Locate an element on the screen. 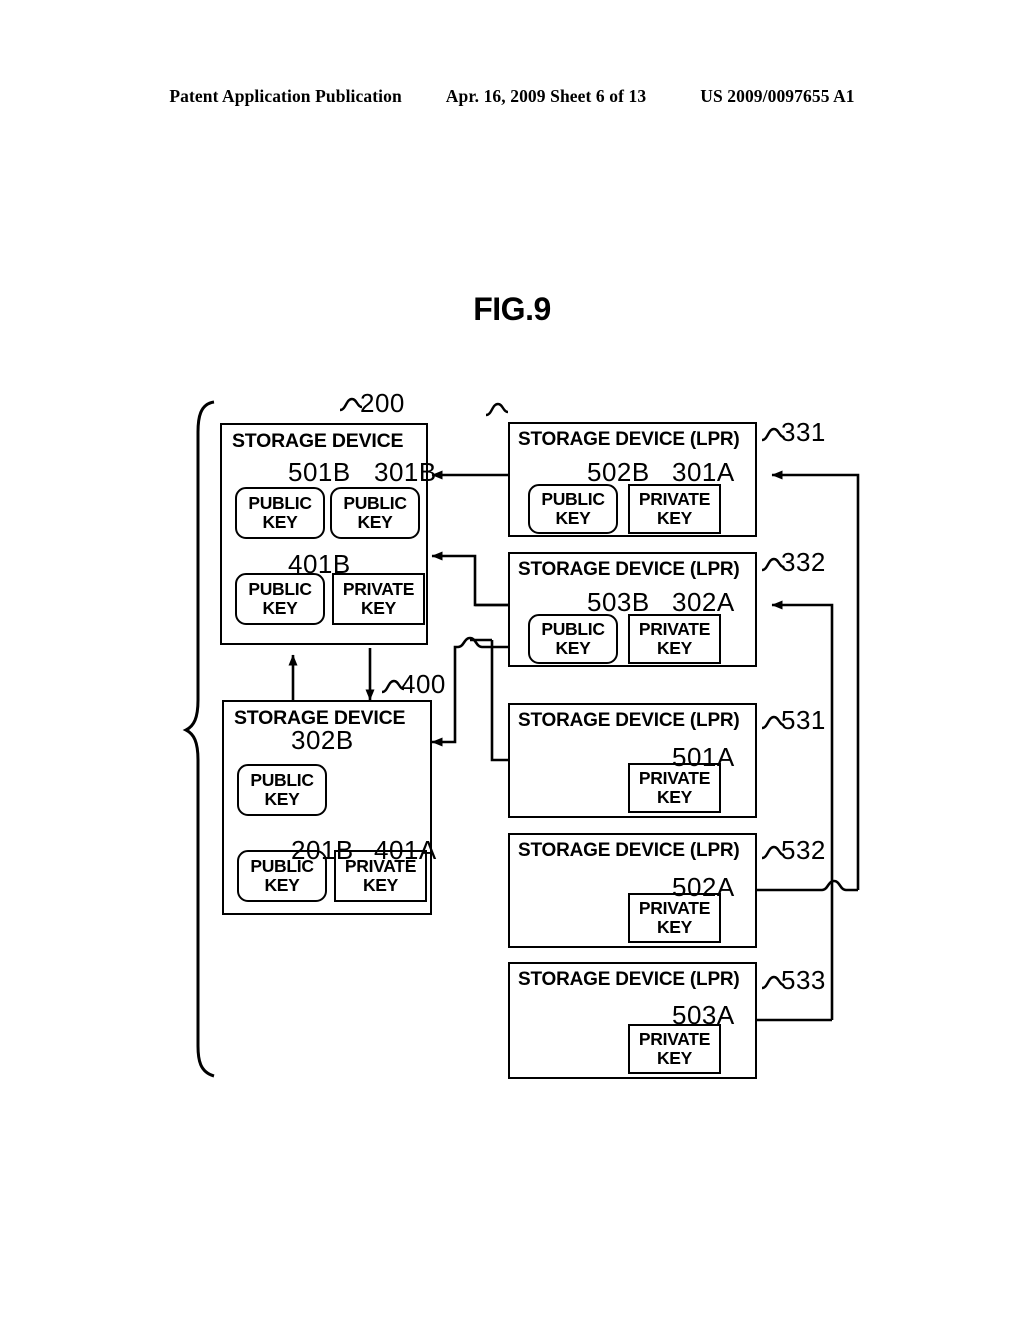 This screenshot has height=1320, width=1024. ref-number-301B: 301B is located at coordinates (405, 472).